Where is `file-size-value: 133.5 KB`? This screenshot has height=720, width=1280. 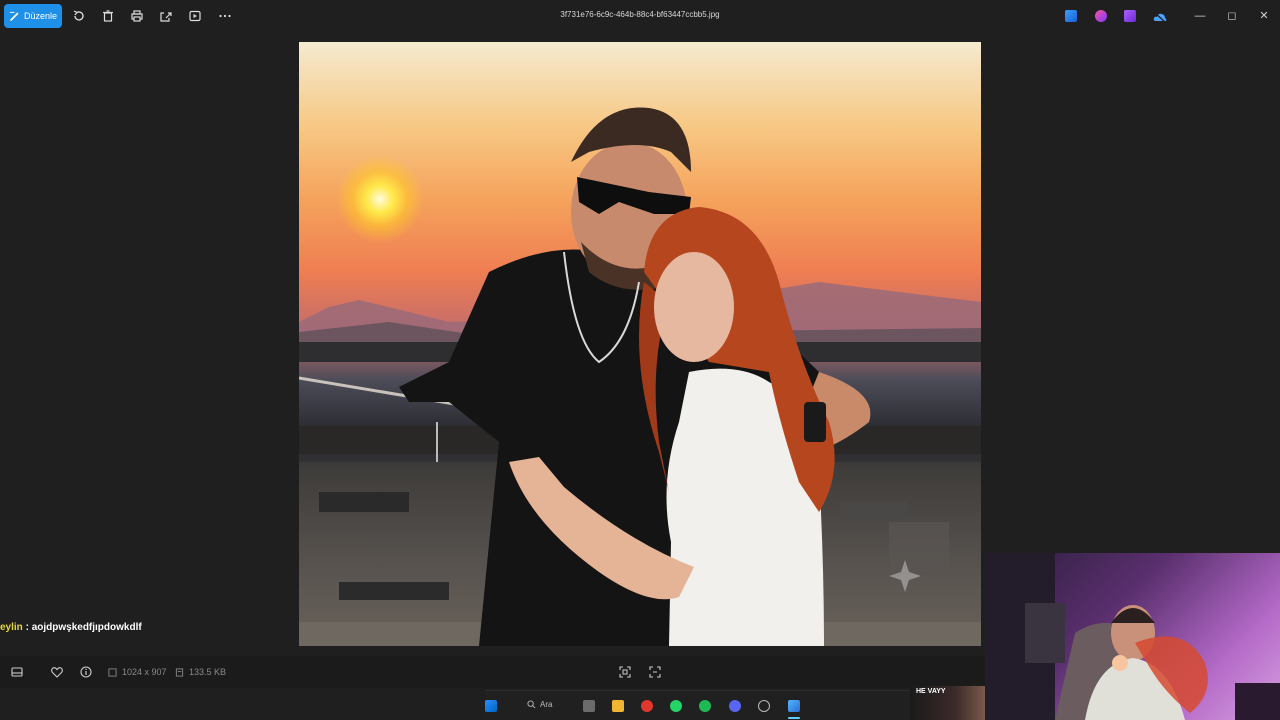
file-size-value: 133.5 KB is located at coordinates (208, 672).